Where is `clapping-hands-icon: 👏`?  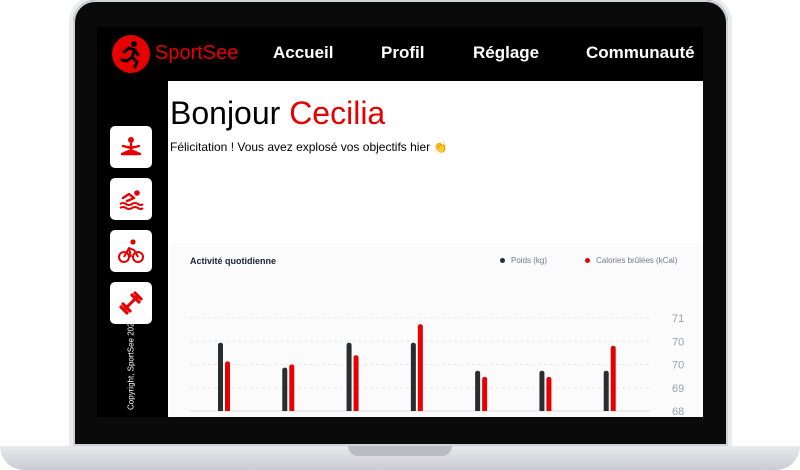
clapping-hands-icon: 👏 is located at coordinates (440, 148).